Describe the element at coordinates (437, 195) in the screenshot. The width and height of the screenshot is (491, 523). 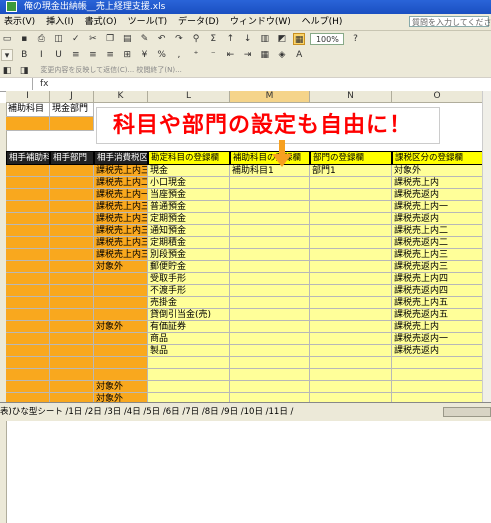
I see `cell-o-3: 課税売返内` at that location.